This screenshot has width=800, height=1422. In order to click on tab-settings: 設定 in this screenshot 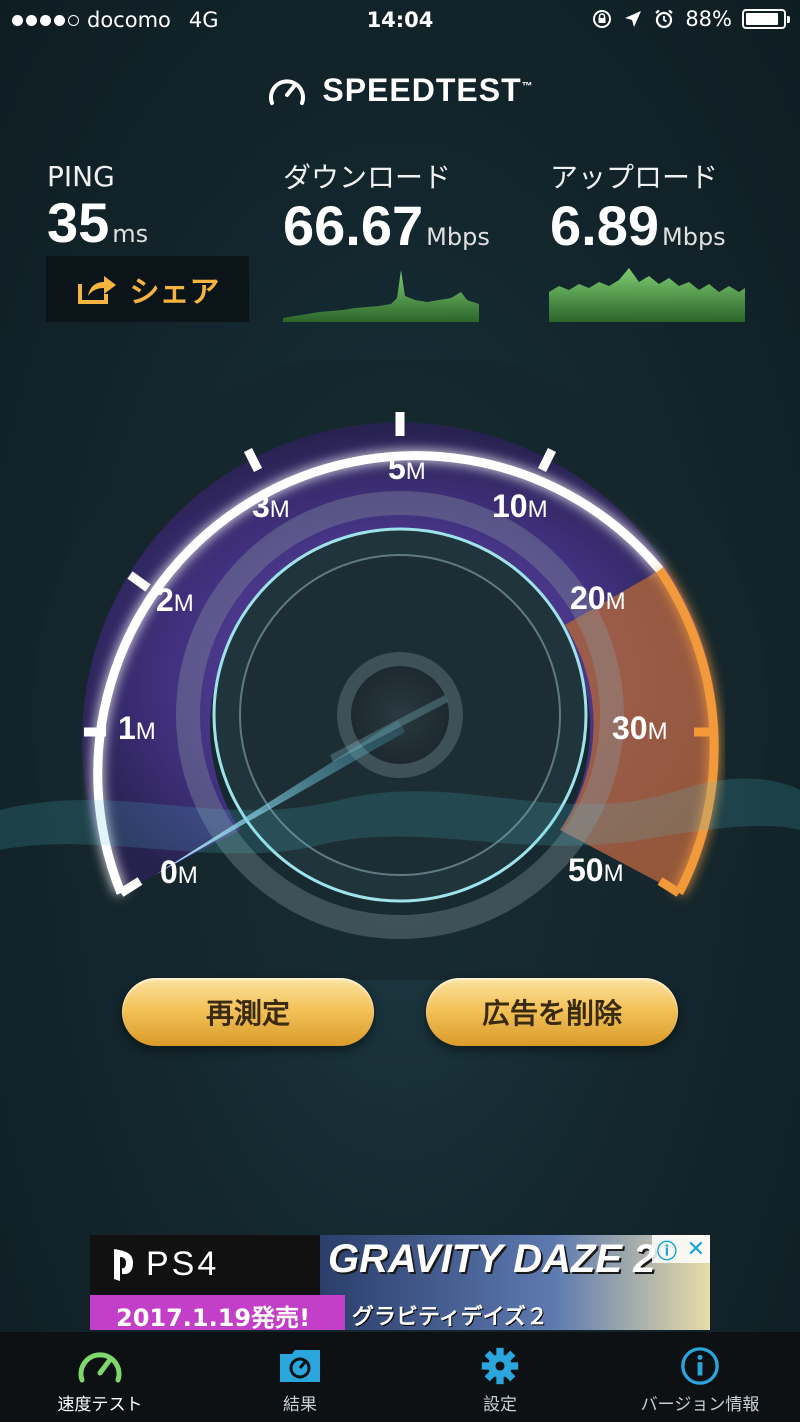, I will do `click(500, 1377)`.